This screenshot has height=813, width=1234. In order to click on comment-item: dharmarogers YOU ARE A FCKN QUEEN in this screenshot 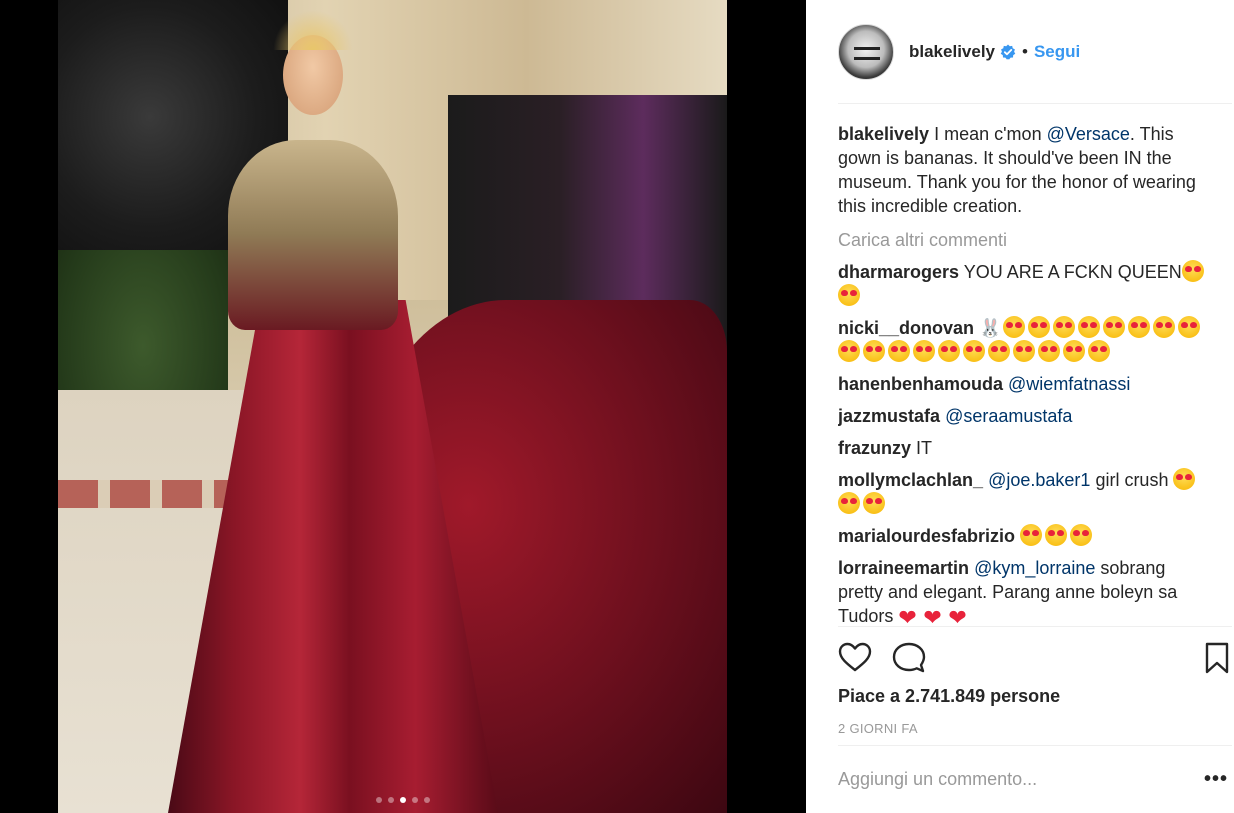, I will do `click(1023, 284)`.